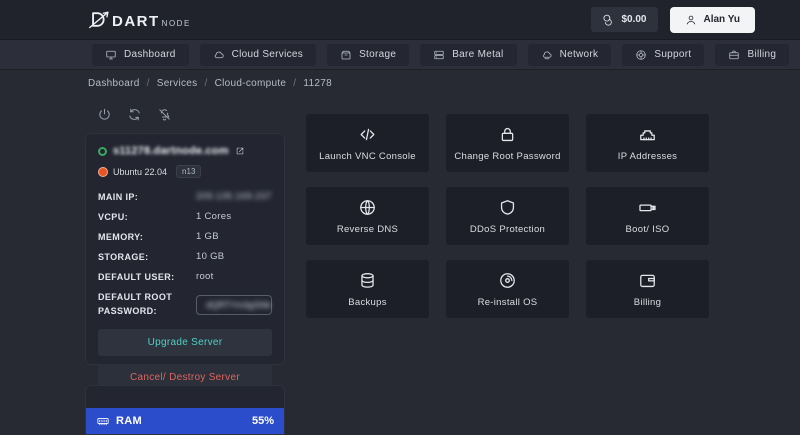  I want to click on node-badge: n13, so click(189, 171).